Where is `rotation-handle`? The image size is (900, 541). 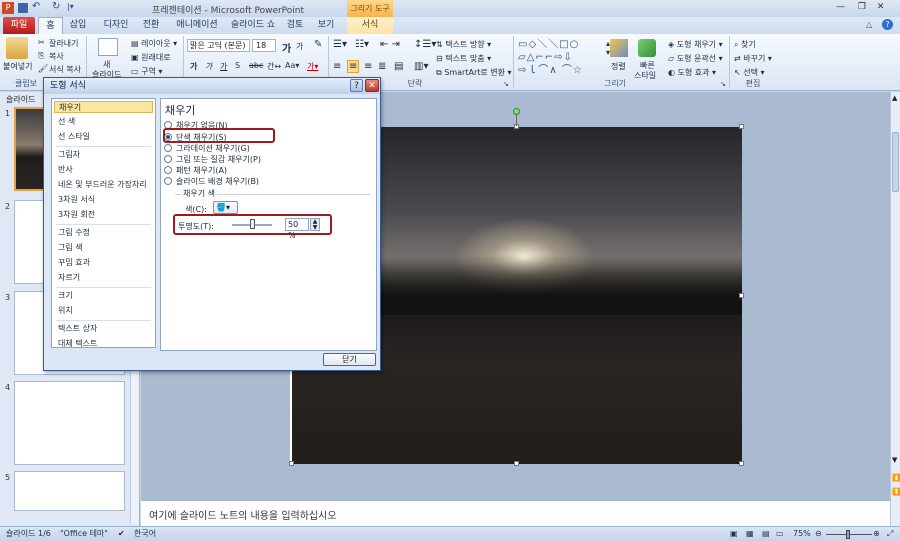 rotation-handle is located at coordinates (516, 111).